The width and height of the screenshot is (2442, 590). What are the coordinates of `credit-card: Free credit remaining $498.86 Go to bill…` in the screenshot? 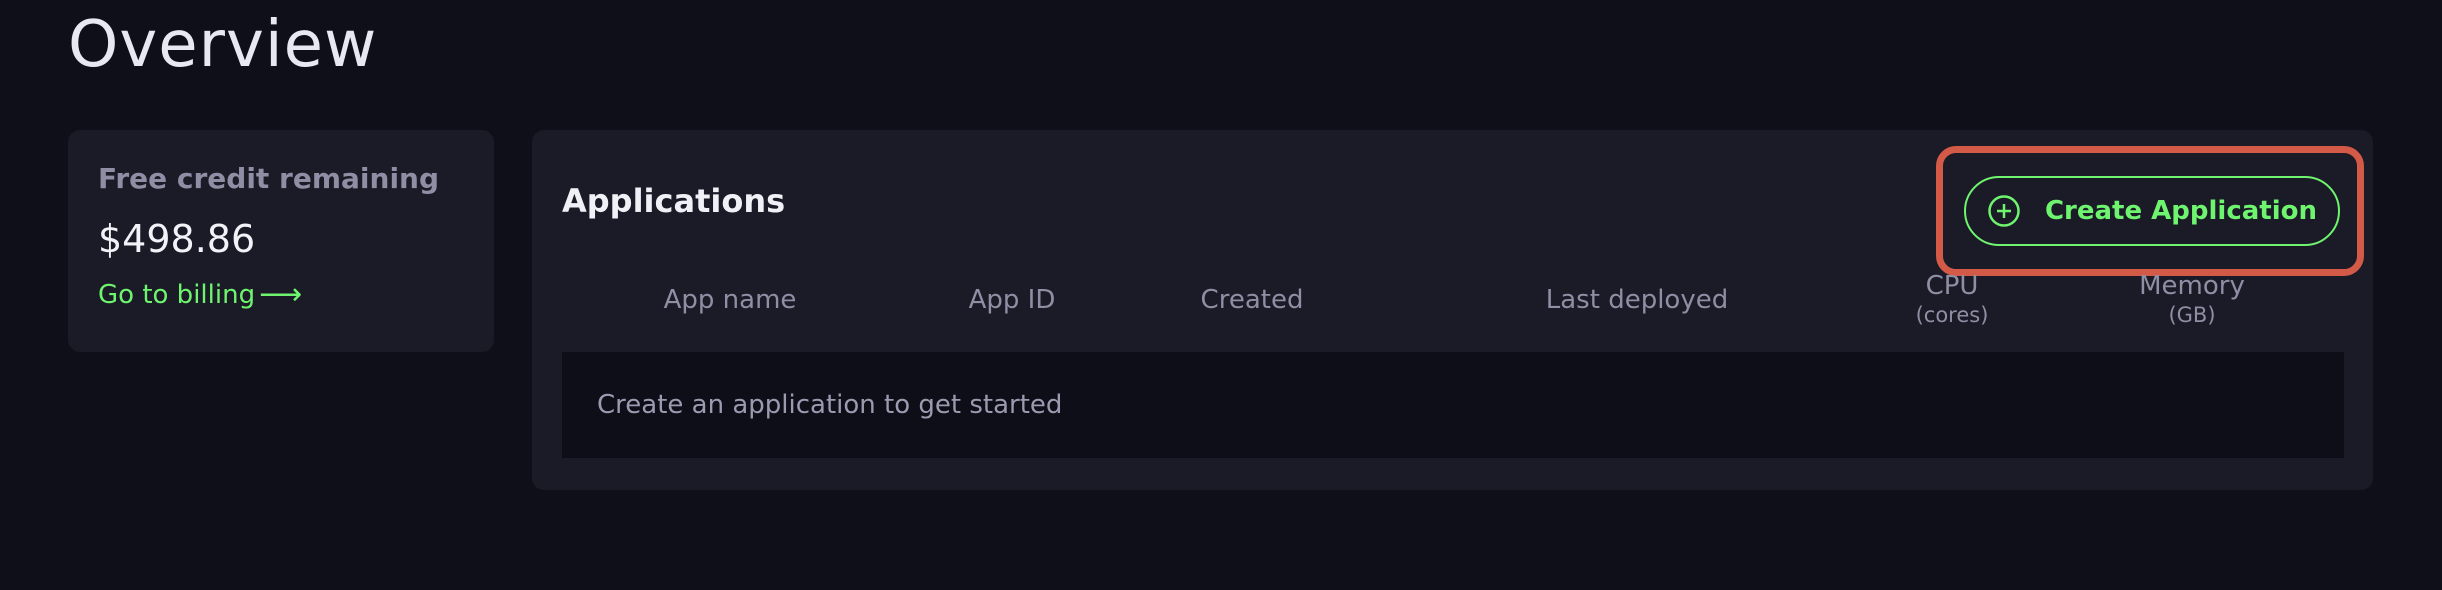 It's located at (281, 241).